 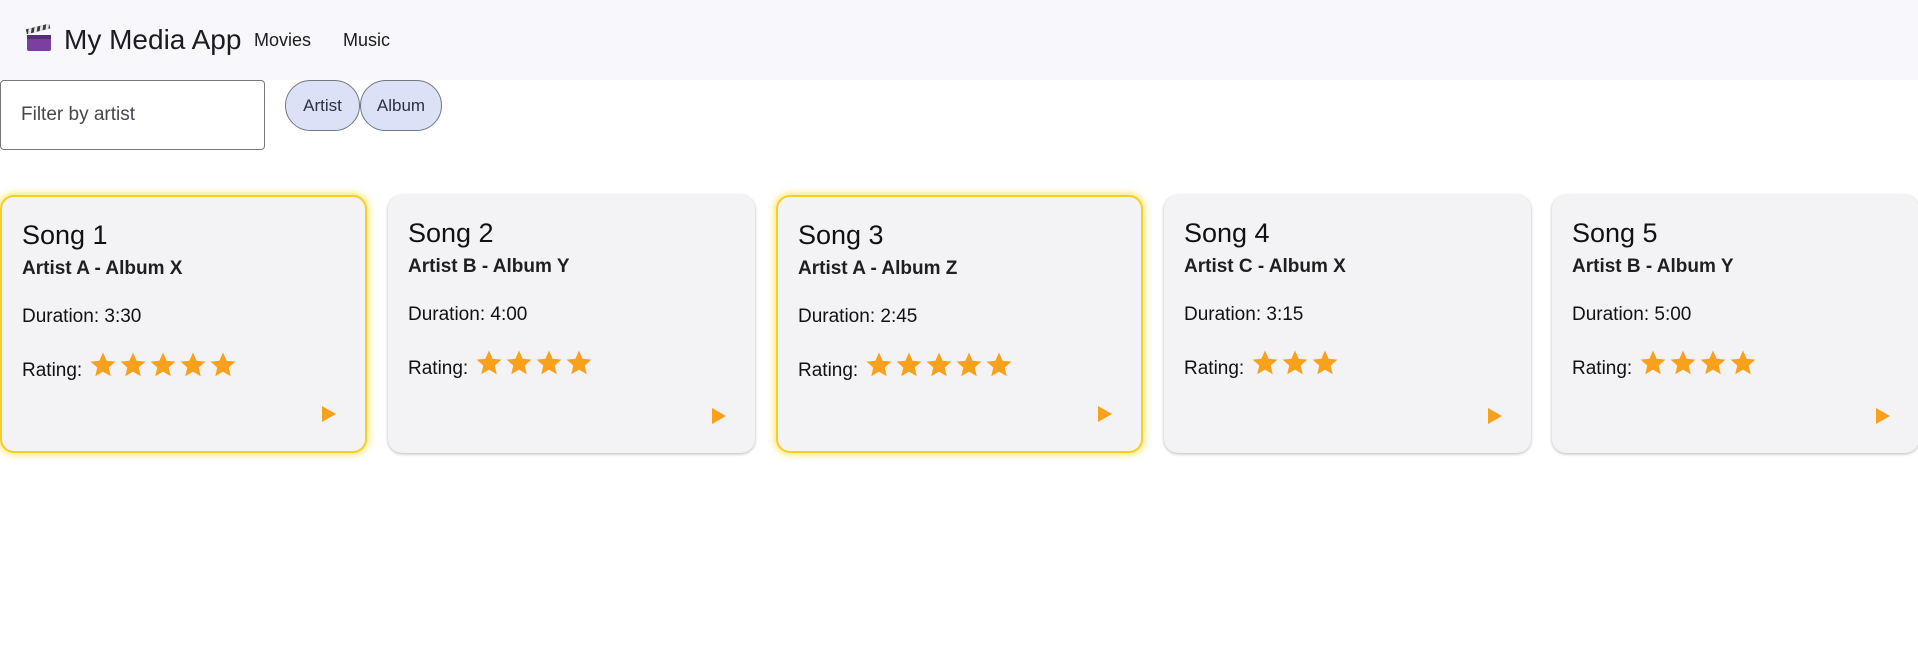 What do you see at coordinates (153, 39) in the screenshot?
I see `app-title: My Media App` at bounding box center [153, 39].